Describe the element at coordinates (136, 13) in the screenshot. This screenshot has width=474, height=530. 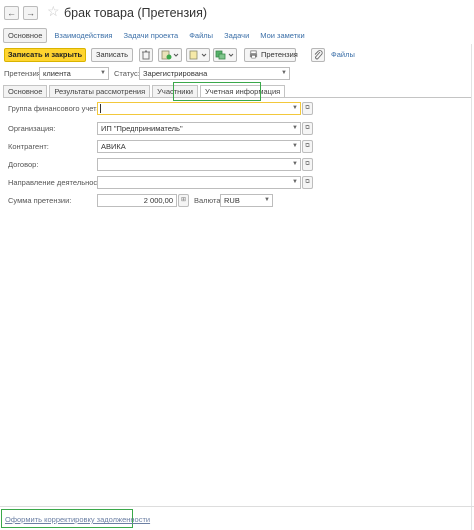
I see `page-title: брак товара (Претензия)` at that location.